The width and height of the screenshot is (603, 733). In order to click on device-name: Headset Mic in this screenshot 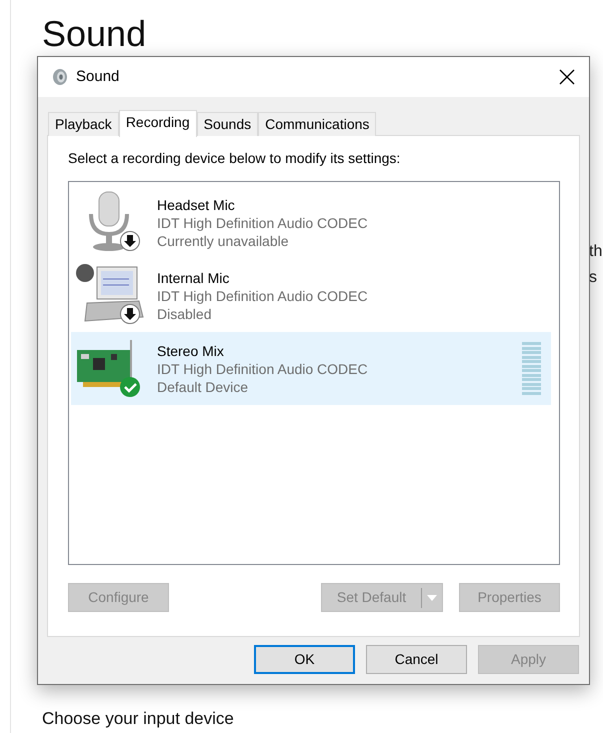, I will do `click(196, 205)`.